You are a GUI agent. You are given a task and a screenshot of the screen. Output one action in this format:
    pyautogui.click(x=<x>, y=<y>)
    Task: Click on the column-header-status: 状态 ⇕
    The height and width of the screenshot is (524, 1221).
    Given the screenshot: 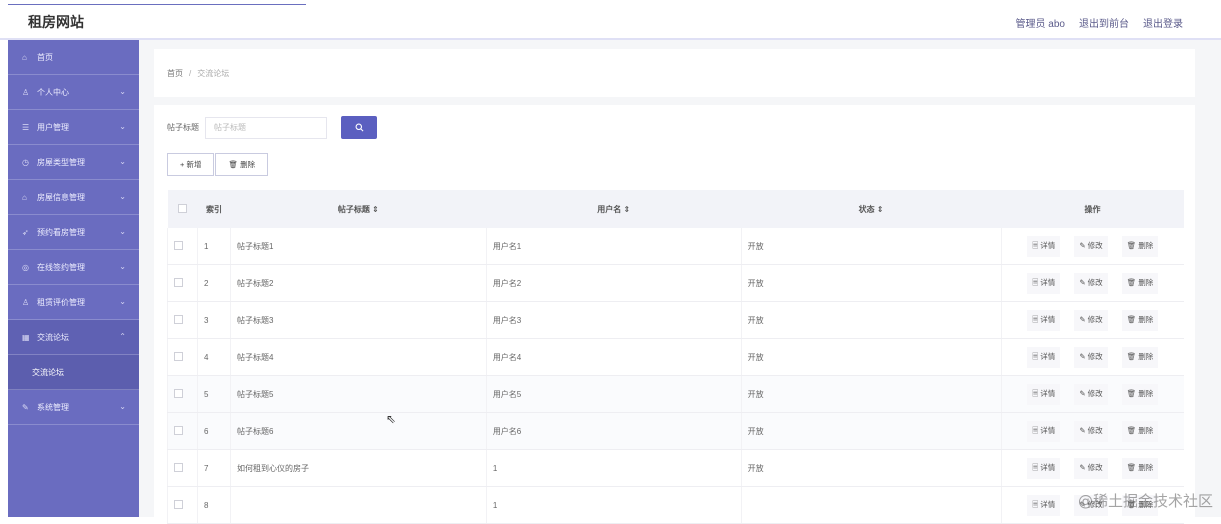 What is the action you would take?
    pyautogui.click(x=871, y=209)
    